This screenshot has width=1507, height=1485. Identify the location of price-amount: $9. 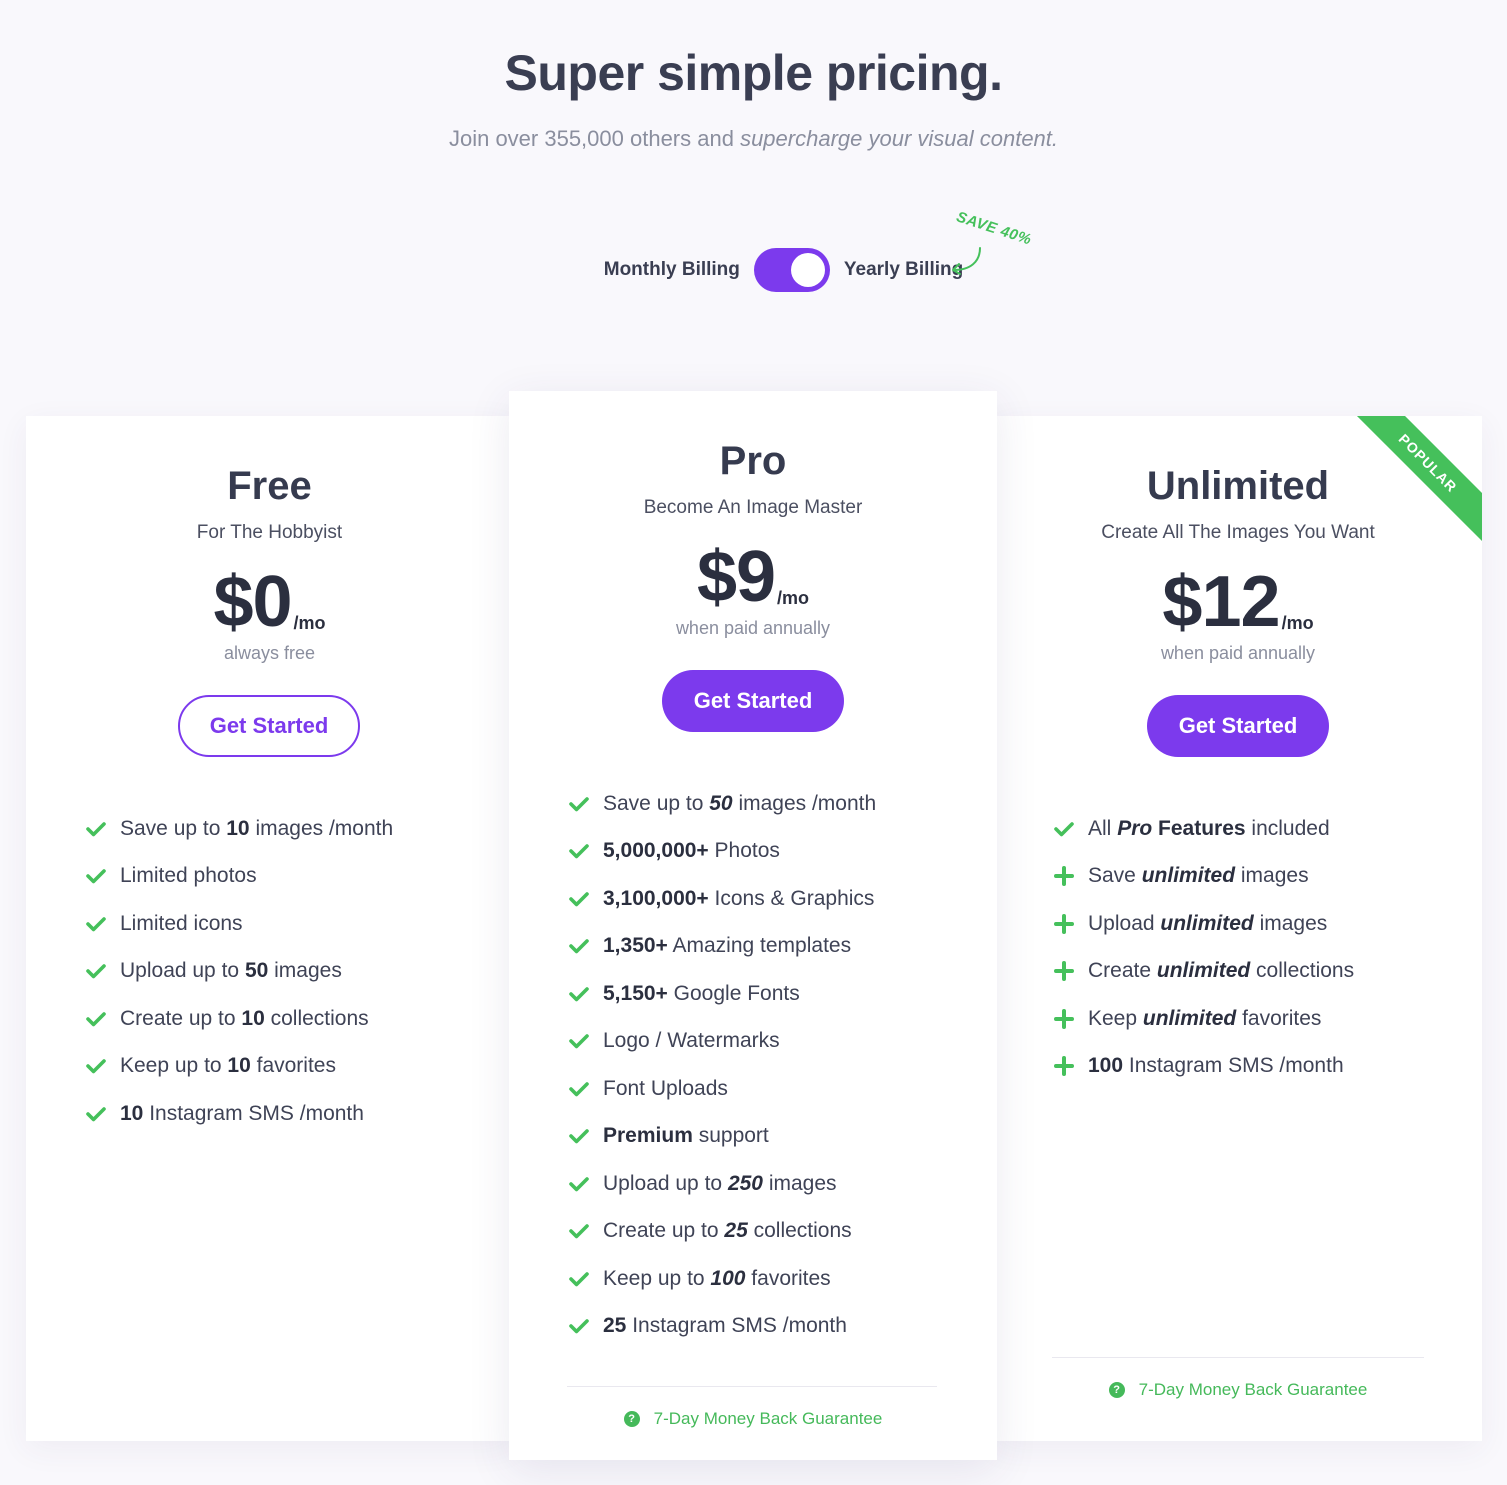
(736, 577).